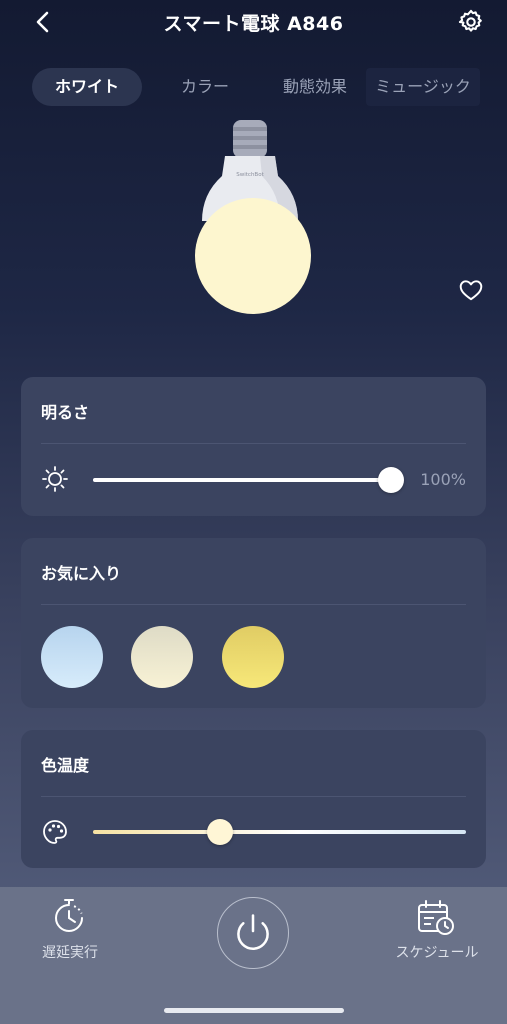 Image resolution: width=507 pixels, height=1024 pixels. I want to click on tab-white: ホワイト, so click(87, 87).